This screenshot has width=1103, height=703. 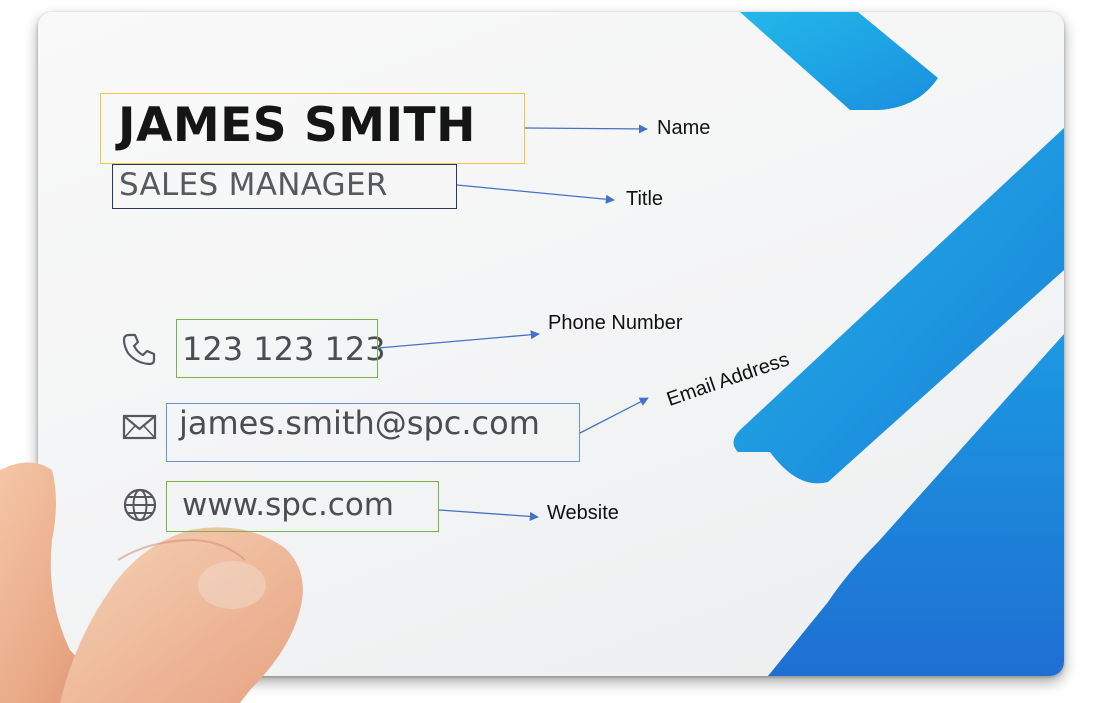 I want to click on website-annotation-label: Website, so click(x=583, y=513).